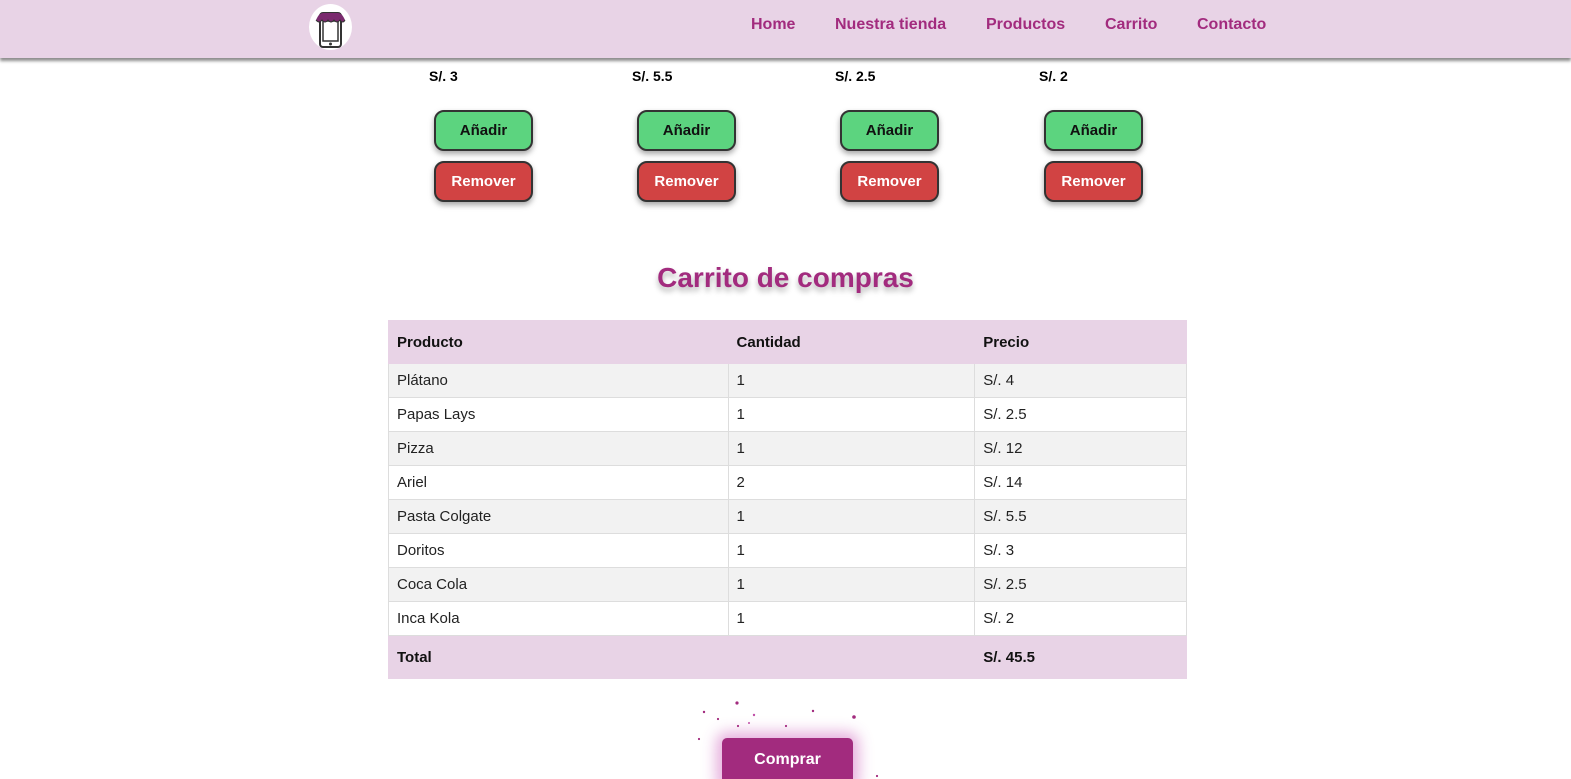 The height and width of the screenshot is (779, 1571). I want to click on cart-total-row: Total S/. 45.5, so click(787, 657).